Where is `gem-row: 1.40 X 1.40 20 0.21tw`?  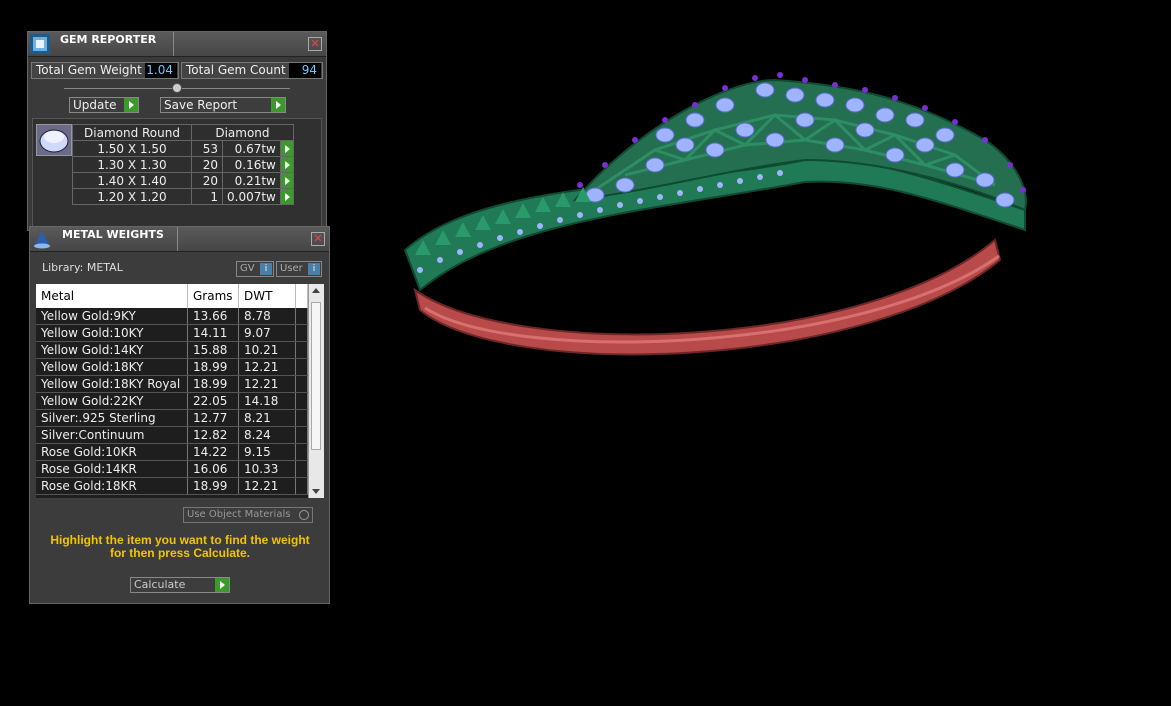 gem-row: 1.40 X 1.40 20 0.21tw is located at coordinates (183, 180).